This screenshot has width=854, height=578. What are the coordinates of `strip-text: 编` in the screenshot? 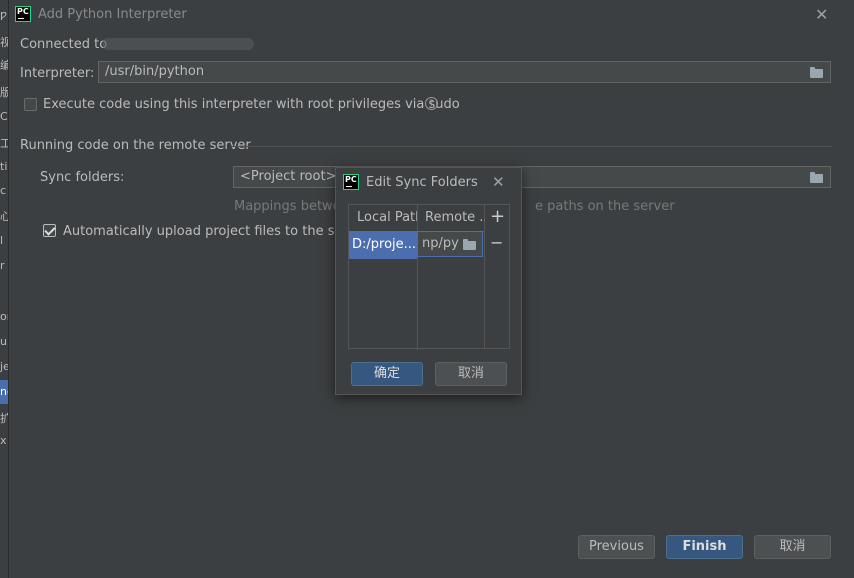 It's located at (4, 65).